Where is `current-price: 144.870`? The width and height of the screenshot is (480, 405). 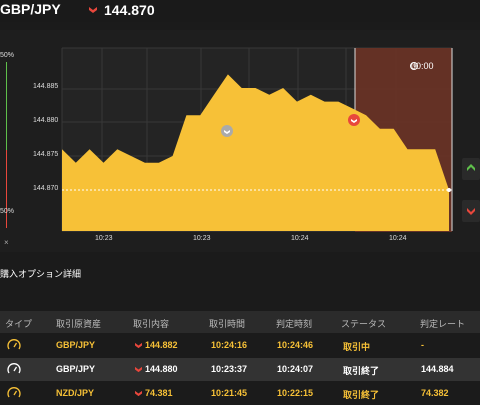 current-price: 144.870 is located at coordinates (129, 10).